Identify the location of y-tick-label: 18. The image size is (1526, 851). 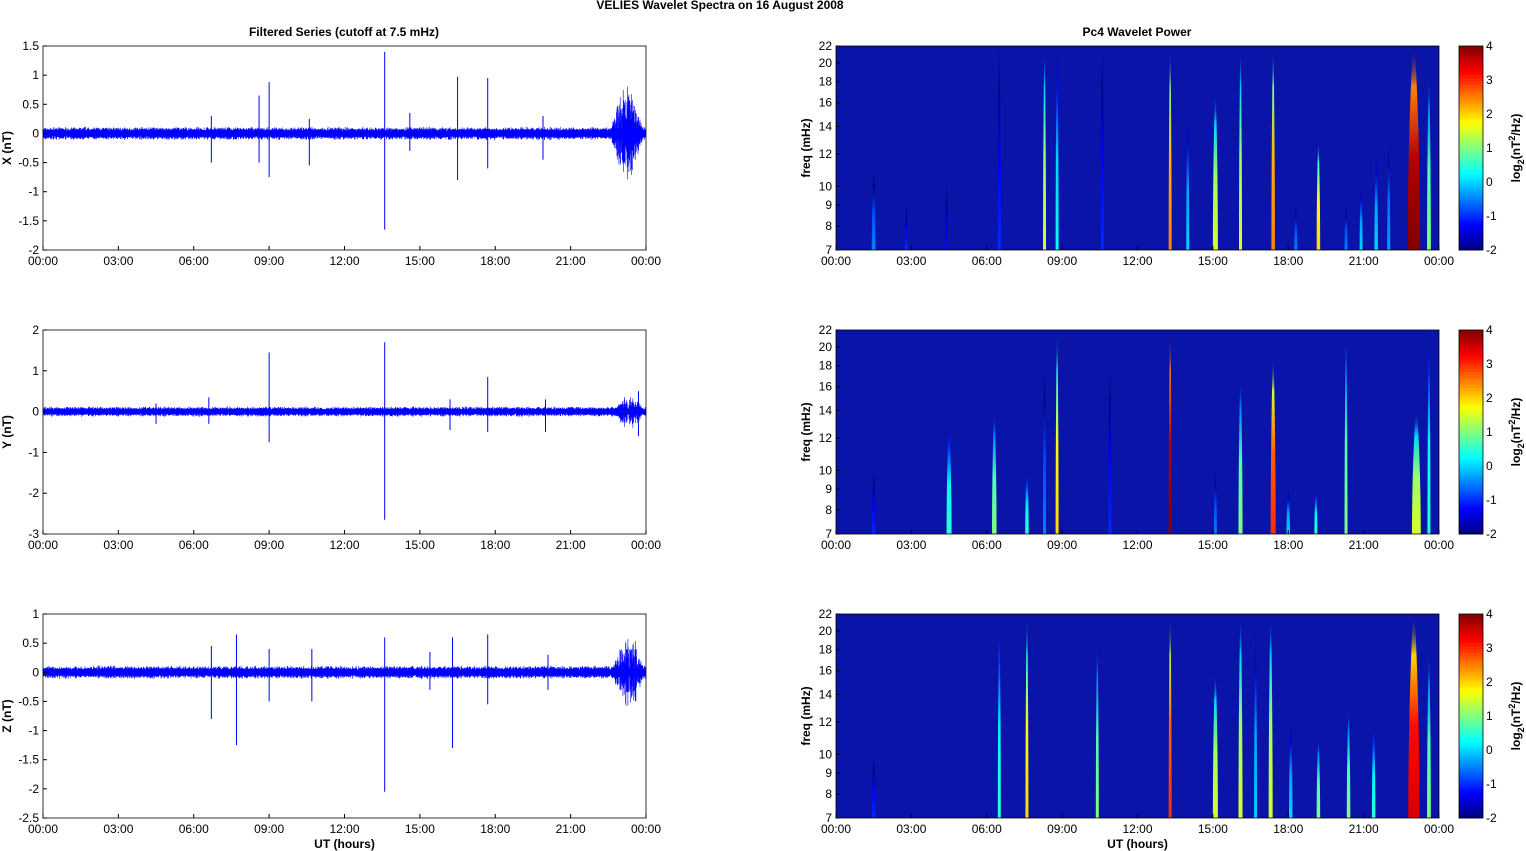
(826, 82).